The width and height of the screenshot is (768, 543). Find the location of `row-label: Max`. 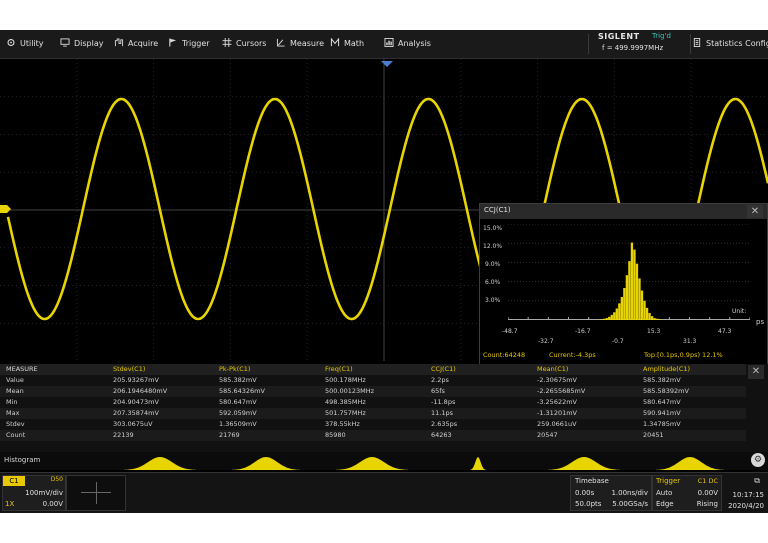

row-label: Max is located at coordinates (13, 413).